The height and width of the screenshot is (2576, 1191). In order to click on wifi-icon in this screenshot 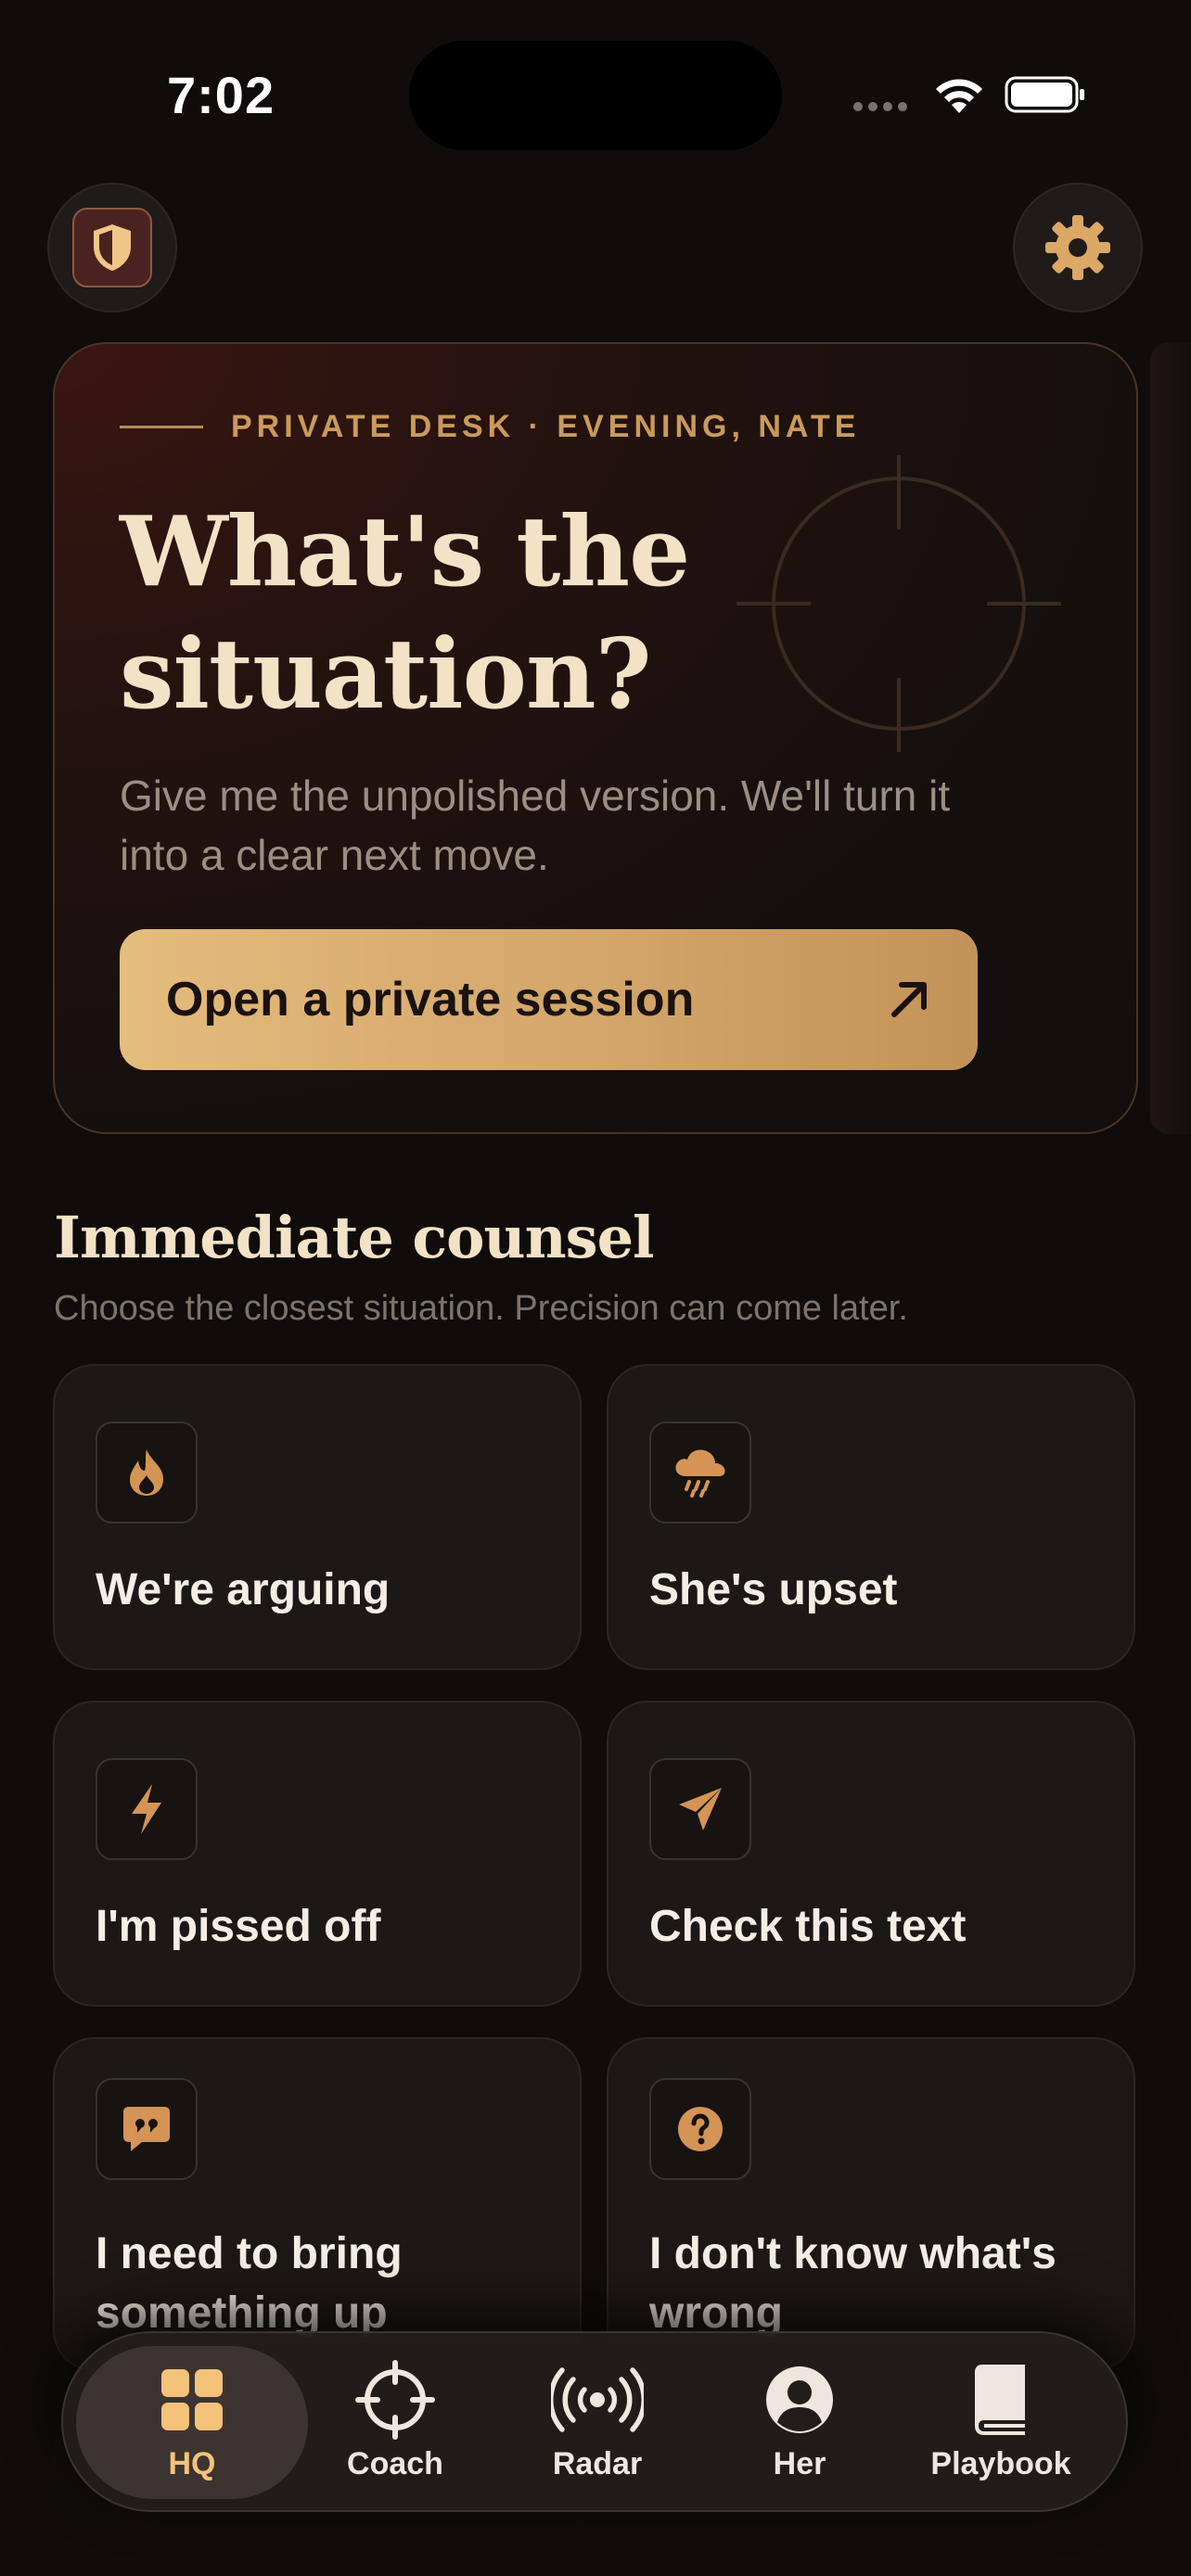, I will do `click(959, 96)`.